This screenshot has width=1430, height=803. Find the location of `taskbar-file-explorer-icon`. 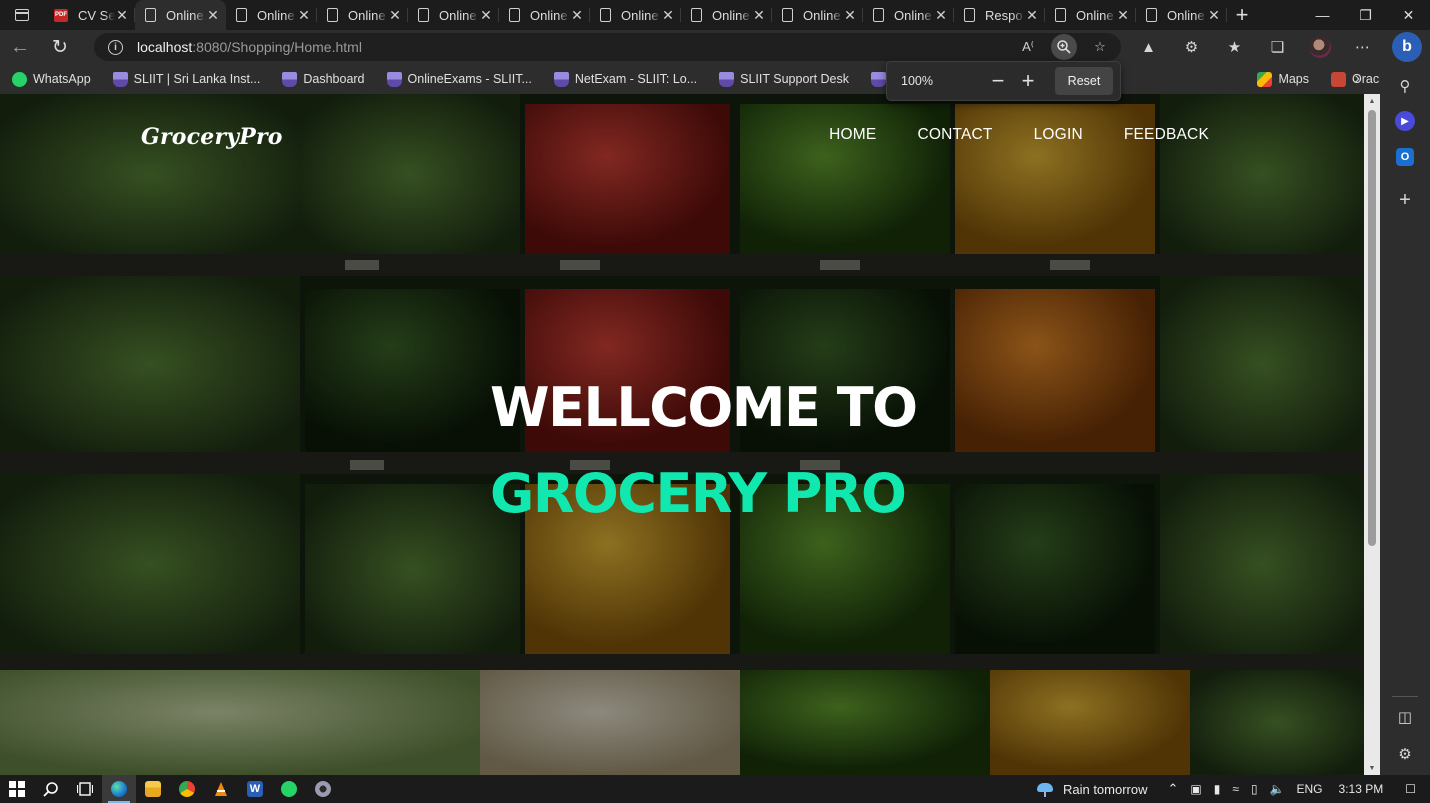

taskbar-file-explorer-icon is located at coordinates (153, 789).